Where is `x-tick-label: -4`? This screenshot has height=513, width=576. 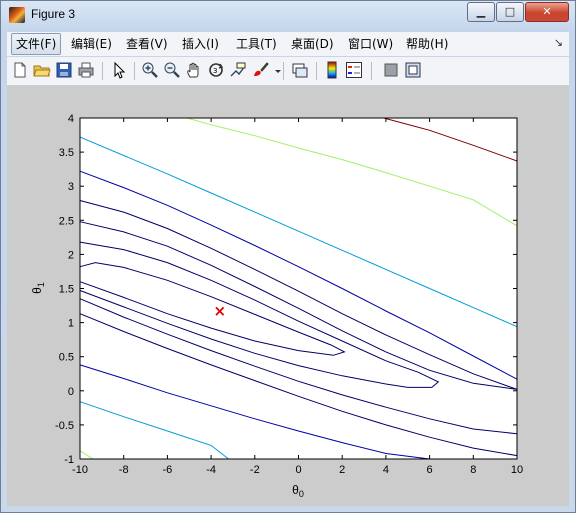 x-tick-label: -4 is located at coordinates (211, 470).